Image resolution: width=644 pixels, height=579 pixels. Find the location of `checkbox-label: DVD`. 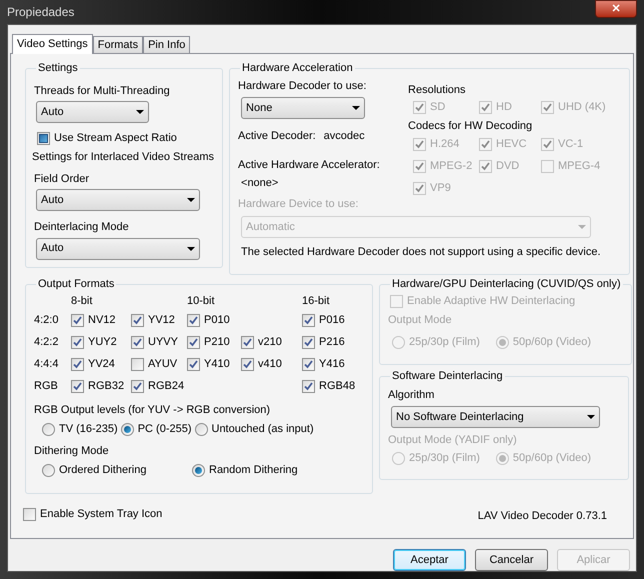

checkbox-label: DVD is located at coordinates (508, 166).